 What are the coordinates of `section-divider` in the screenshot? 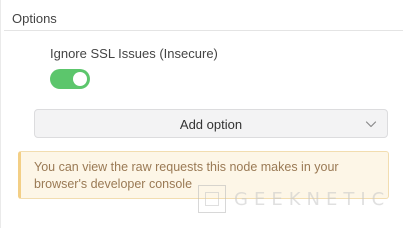 It's located at (203, 30).